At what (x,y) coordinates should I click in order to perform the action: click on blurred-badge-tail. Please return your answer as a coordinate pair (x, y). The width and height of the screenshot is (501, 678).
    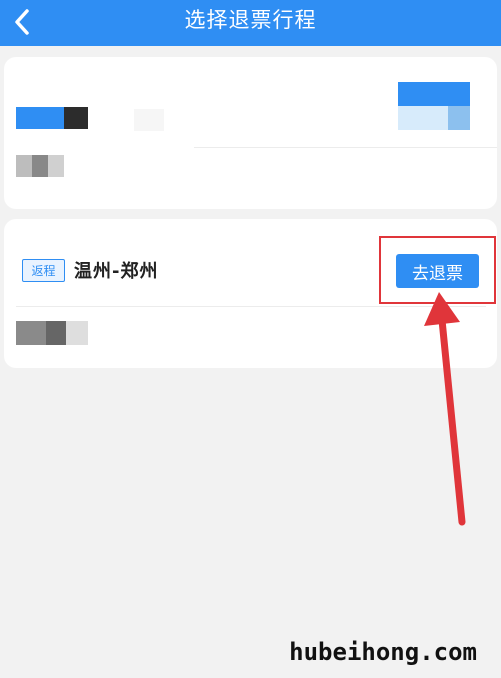
    Looking at the image, I should click on (76, 118).